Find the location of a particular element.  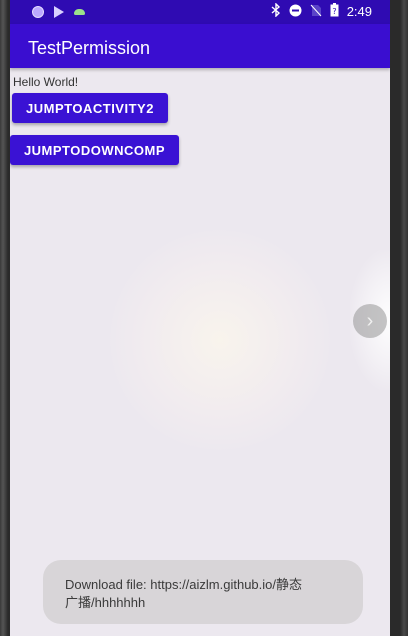

app-title: TestPermission is located at coordinates (89, 48).